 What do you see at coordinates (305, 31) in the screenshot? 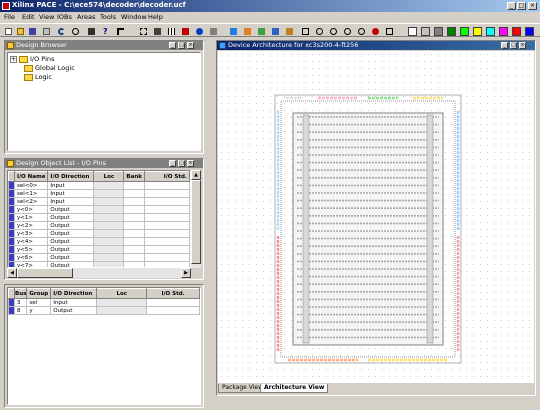
I see `zoom-full-icon` at bounding box center [305, 31].